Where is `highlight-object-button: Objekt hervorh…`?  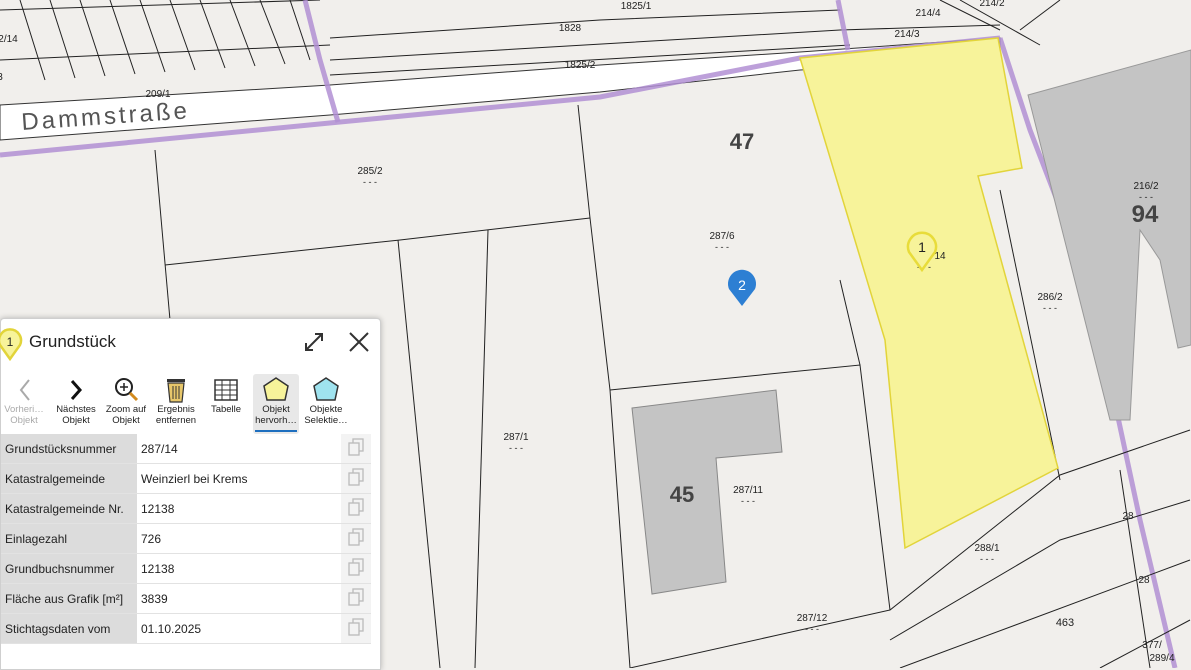 highlight-object-button: Objekt hervorh… is located at coordinates (276, 404).